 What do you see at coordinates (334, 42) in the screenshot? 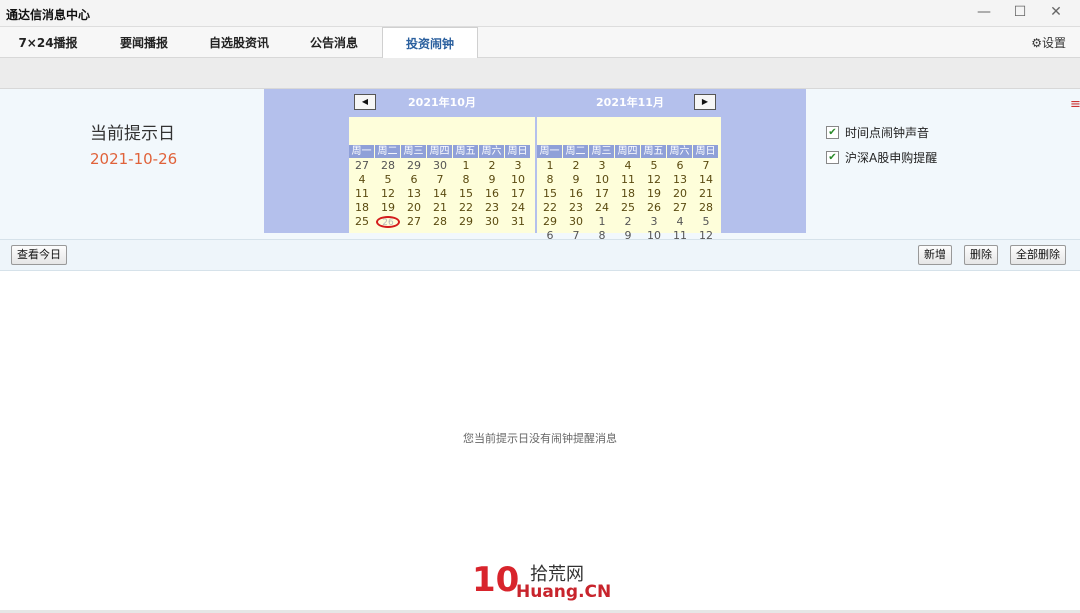
I see `tab-announcements: 公告消息` at bounding box center [334, 42].